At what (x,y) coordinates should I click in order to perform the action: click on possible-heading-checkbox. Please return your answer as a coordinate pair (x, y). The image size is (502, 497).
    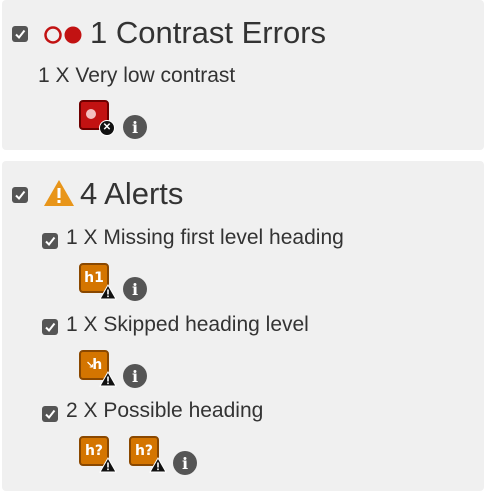
    Looking at the image, I should click on (50, 414).